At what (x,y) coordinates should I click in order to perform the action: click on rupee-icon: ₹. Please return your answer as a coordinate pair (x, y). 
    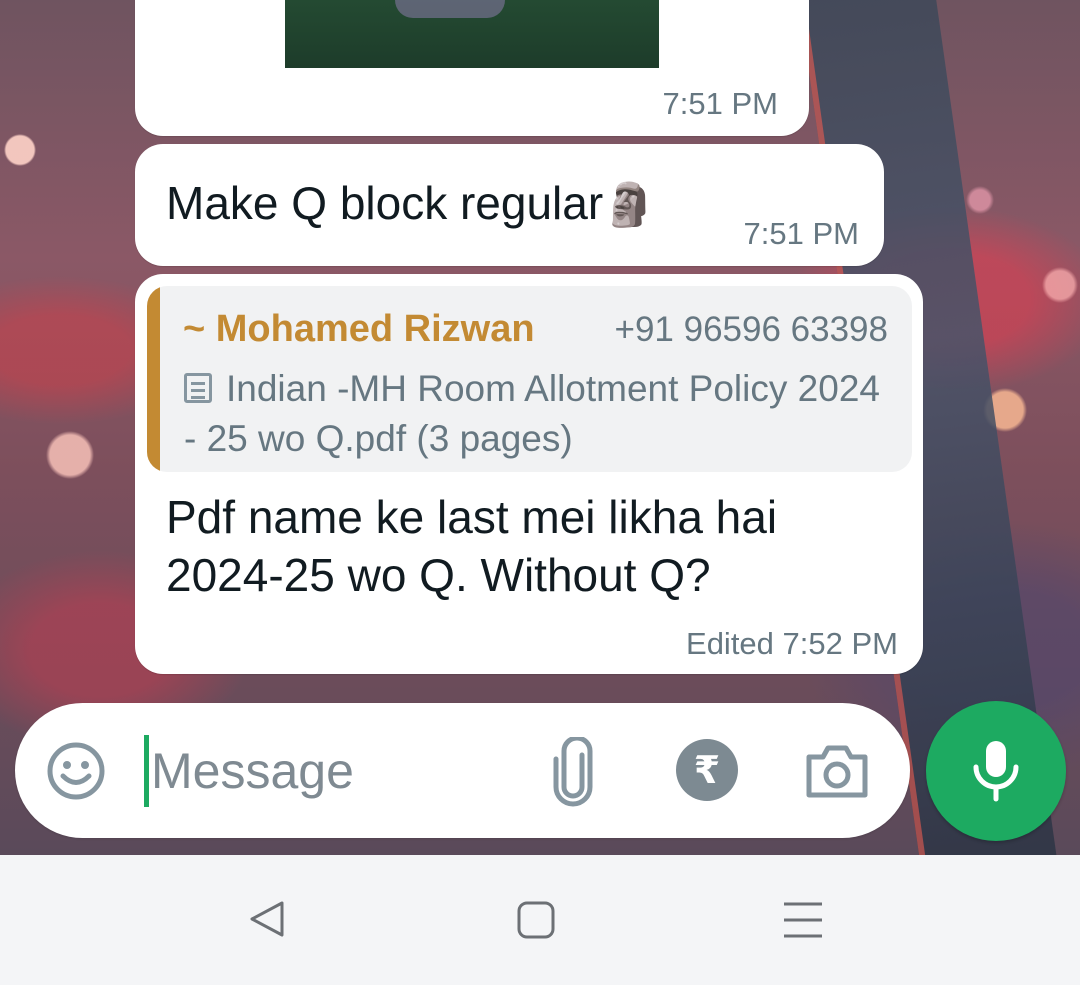
    Looking at the image, I should click on (707, 770).